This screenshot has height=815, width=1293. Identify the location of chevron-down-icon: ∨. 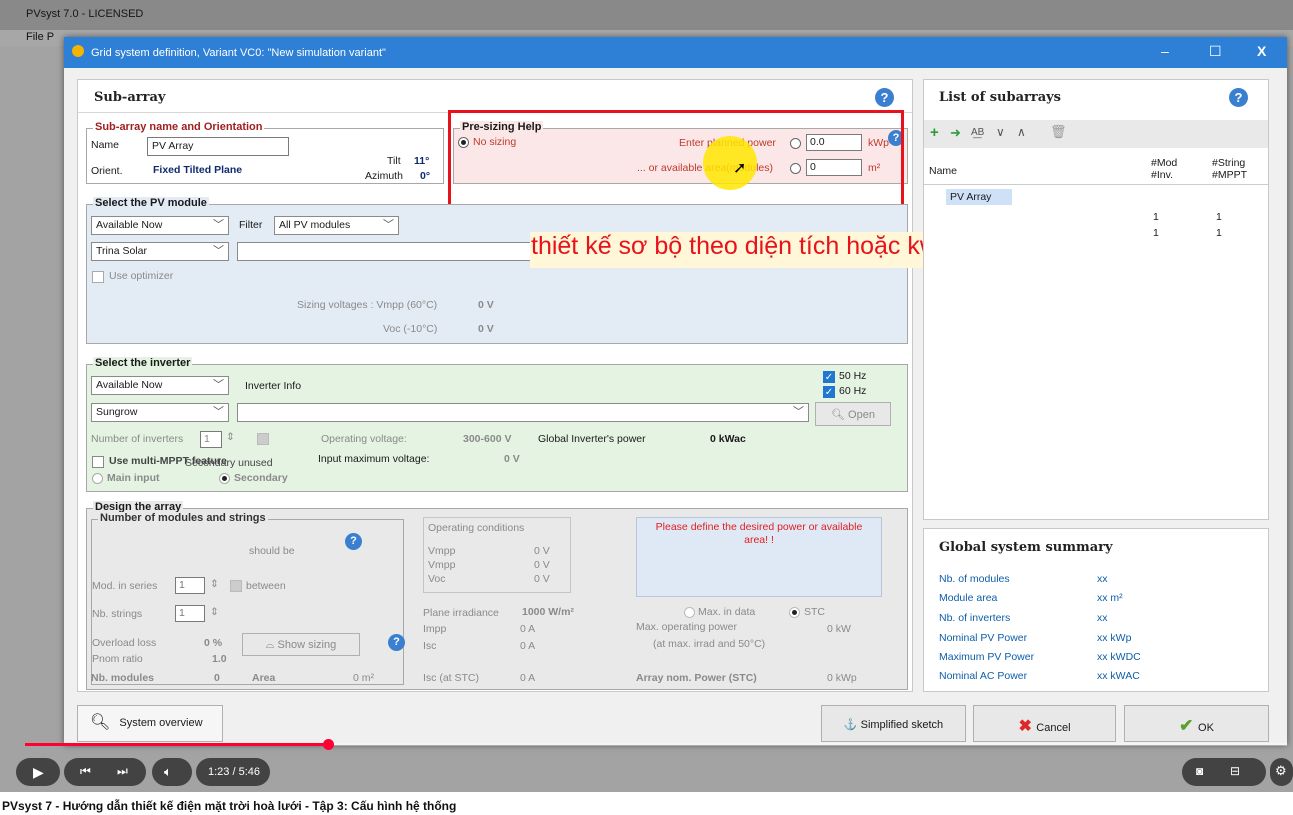
(1000, 132).